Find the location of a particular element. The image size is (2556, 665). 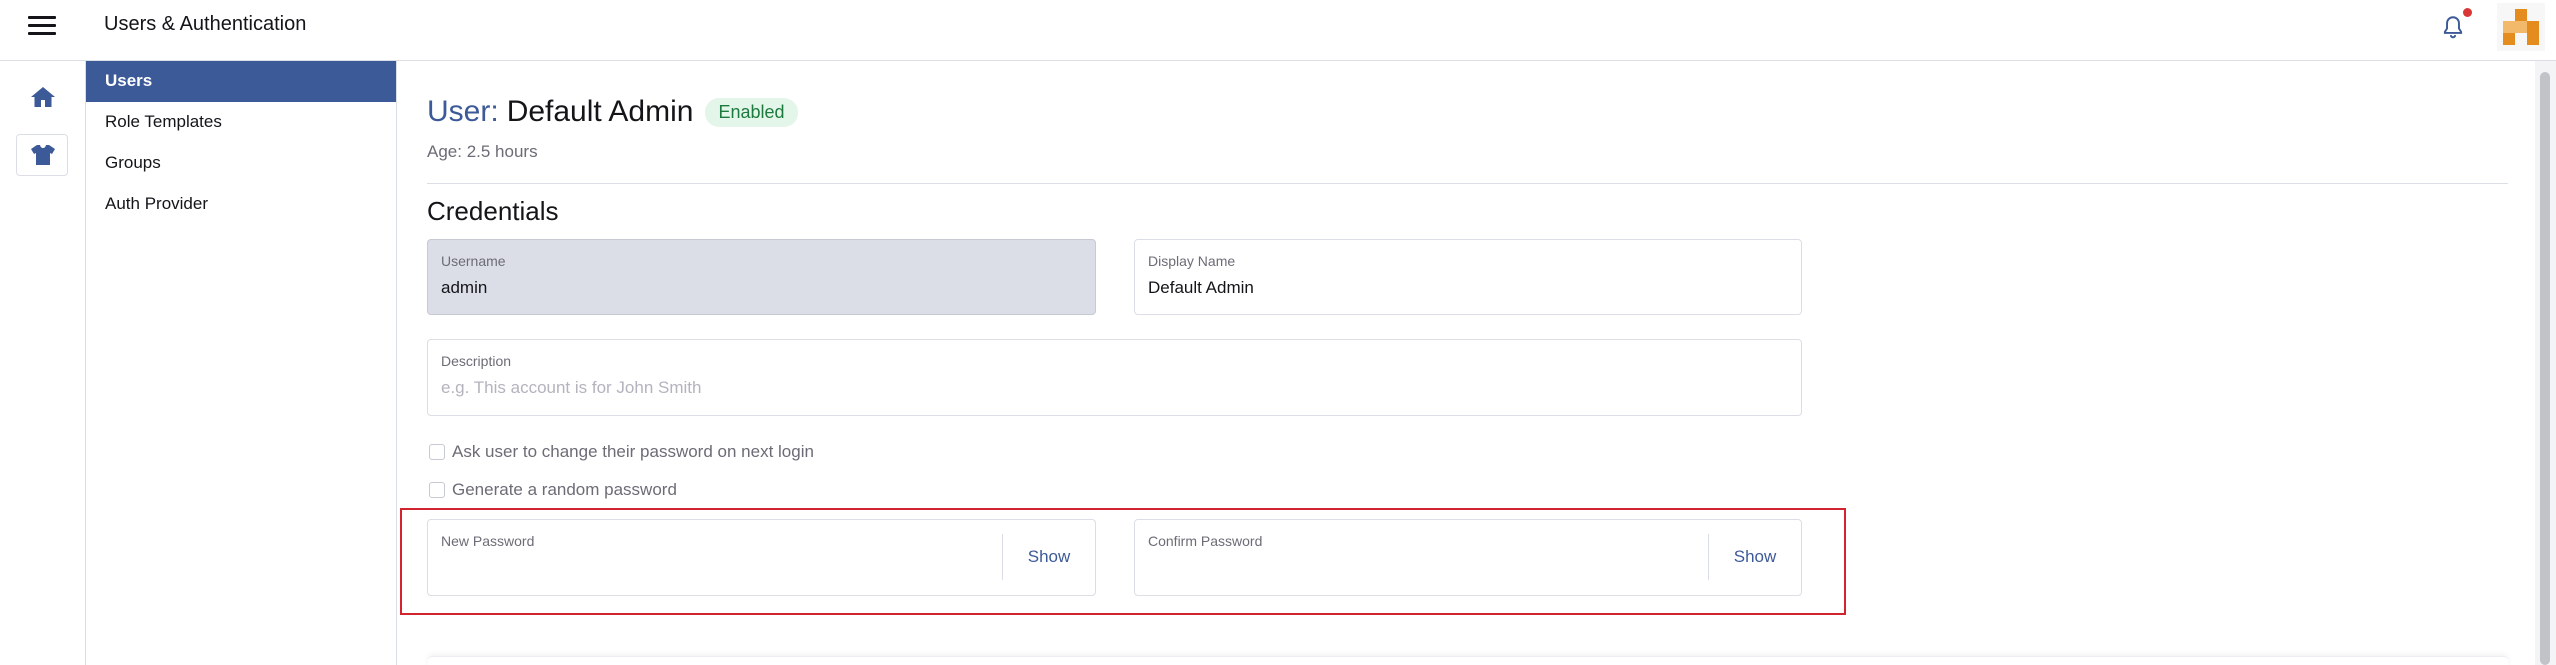

display-name-label: Display Name is located at coordinates (1192, 261).